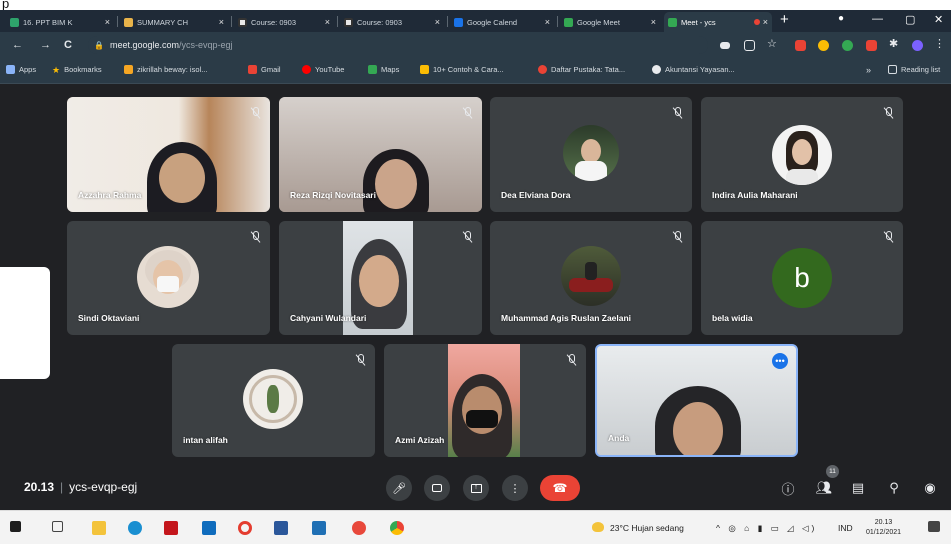 This screenshot has width=951, height=544. What do you see at coordinates (68, 45) in the screenshot?
I see `reload-button: C` at bounding box center [68, 45].